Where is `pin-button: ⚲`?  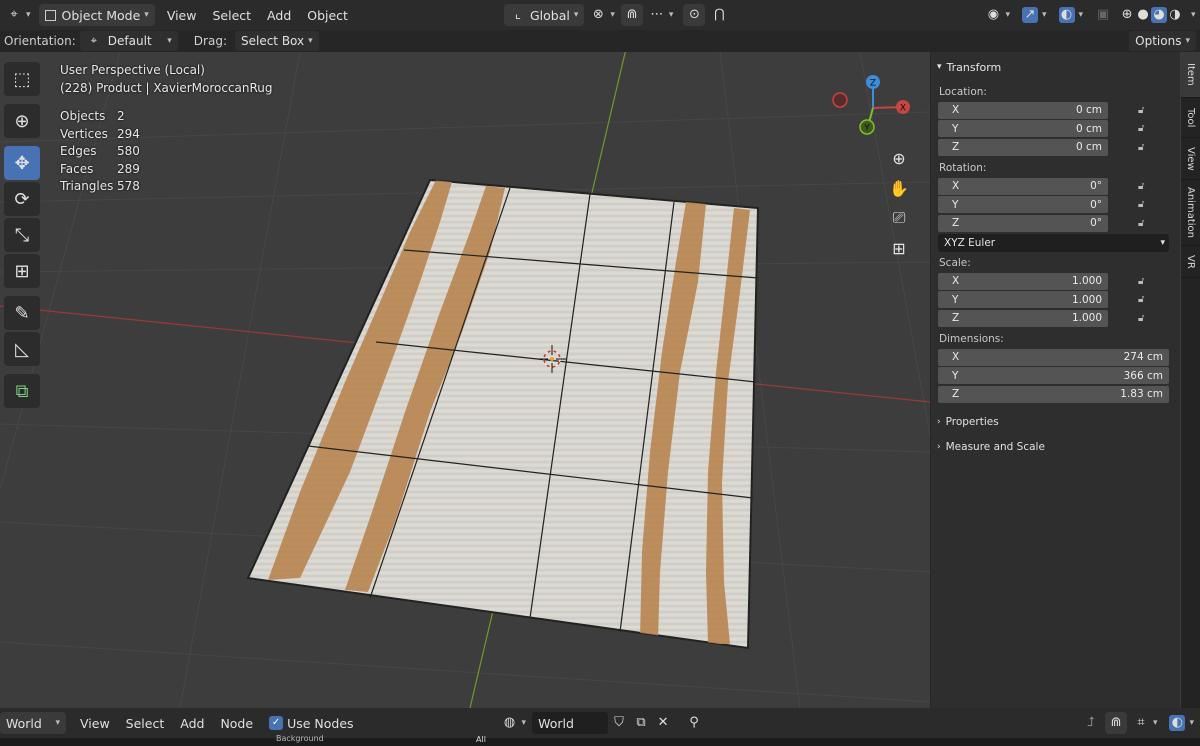
pin-button: ⚲ is located at coordinates (694, 723).